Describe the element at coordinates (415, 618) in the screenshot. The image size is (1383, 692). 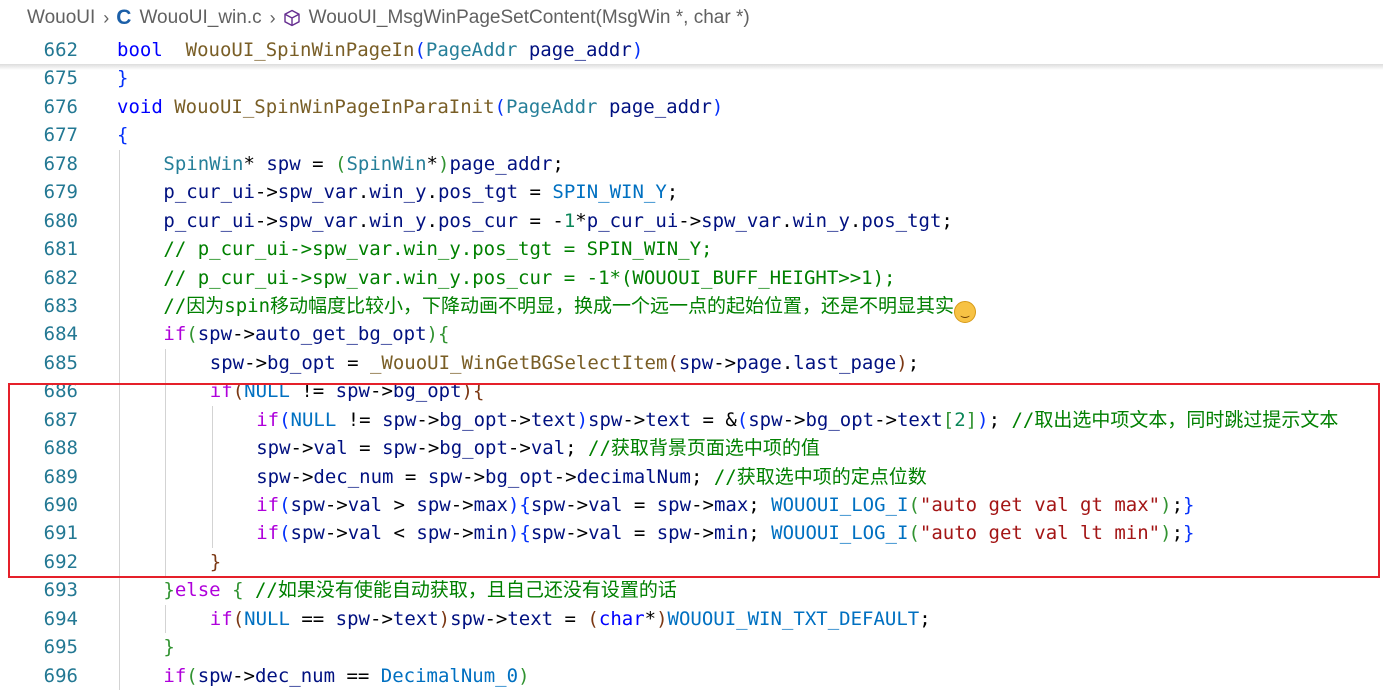
I see `code-token: text` at that location.